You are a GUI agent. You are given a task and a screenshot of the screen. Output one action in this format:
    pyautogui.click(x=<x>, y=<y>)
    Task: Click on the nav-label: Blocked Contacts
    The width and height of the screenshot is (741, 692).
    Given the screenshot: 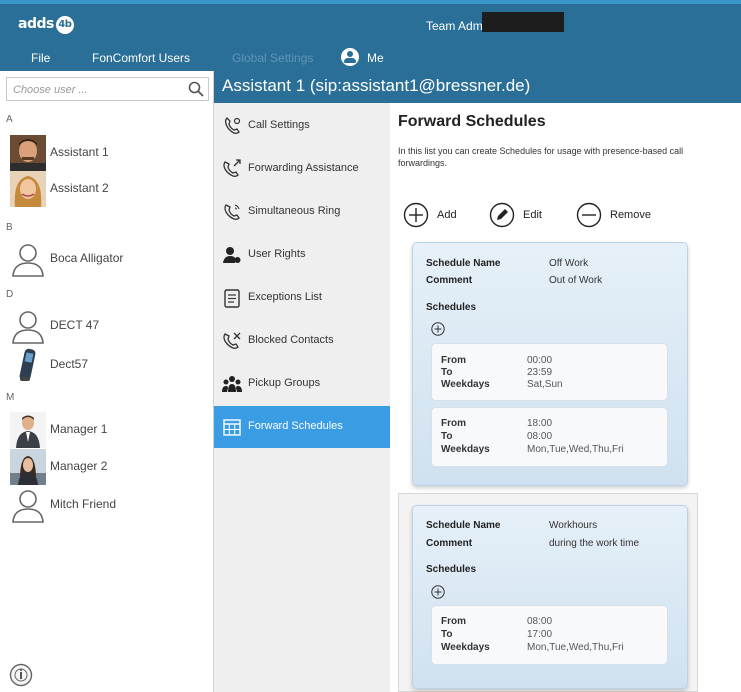 What is the action you would take?
    pyautogui.click(x=291, y=340)
    